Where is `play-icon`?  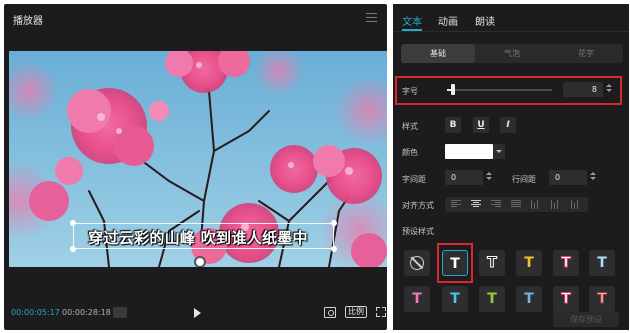
play-icon is located at coordinates (197, 313).